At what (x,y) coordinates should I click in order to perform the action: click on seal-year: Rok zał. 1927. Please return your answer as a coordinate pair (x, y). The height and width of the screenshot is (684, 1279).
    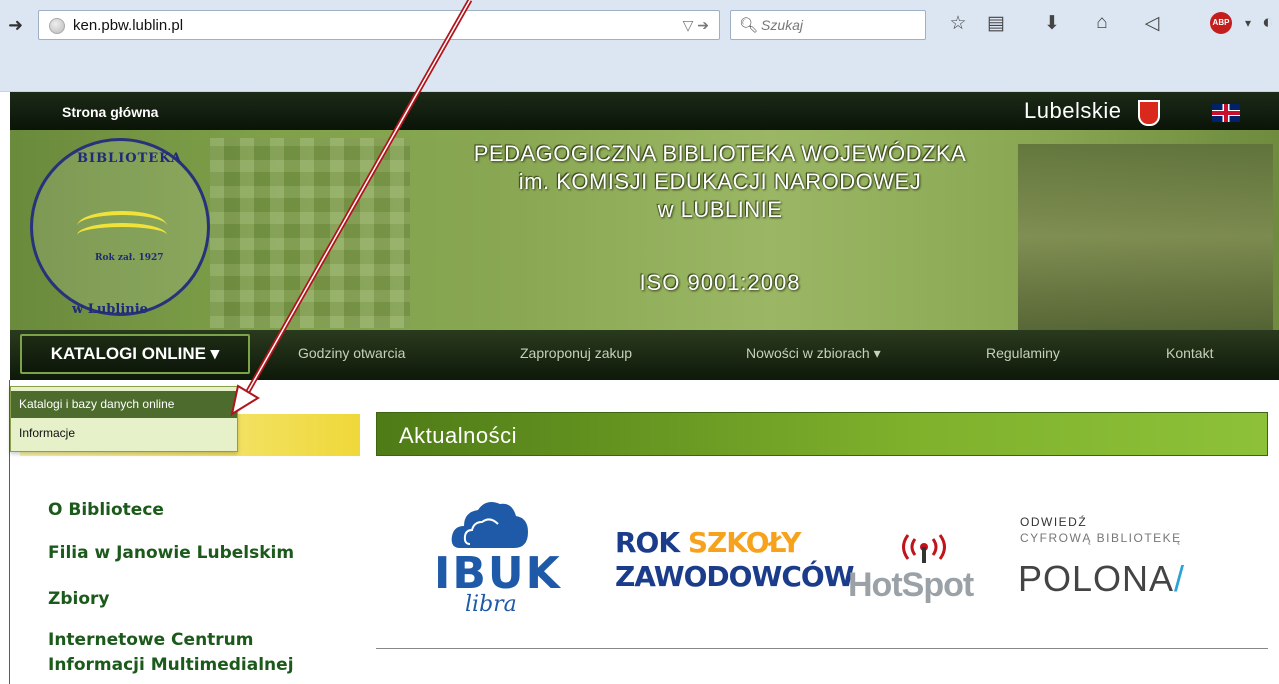
    Looking at the image, I should click on (129, 258).